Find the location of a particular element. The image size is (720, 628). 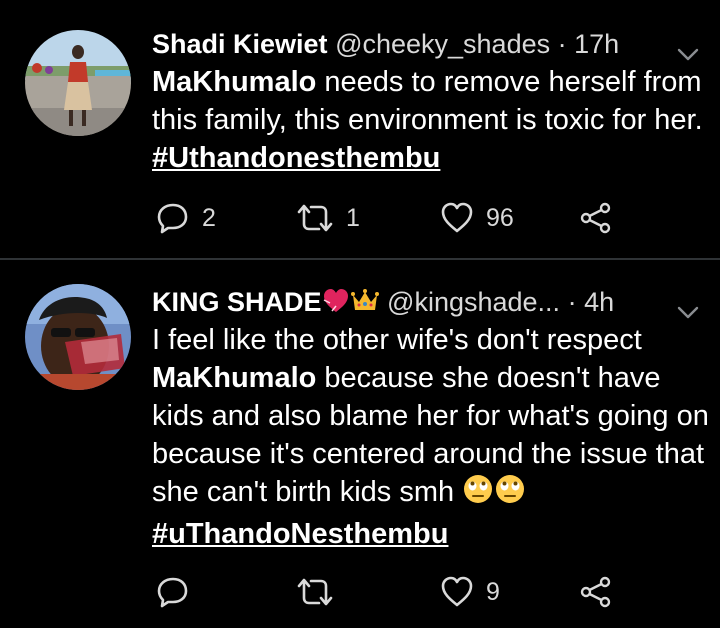

author-name: KING SHADE is located at coordinates (237, 302).